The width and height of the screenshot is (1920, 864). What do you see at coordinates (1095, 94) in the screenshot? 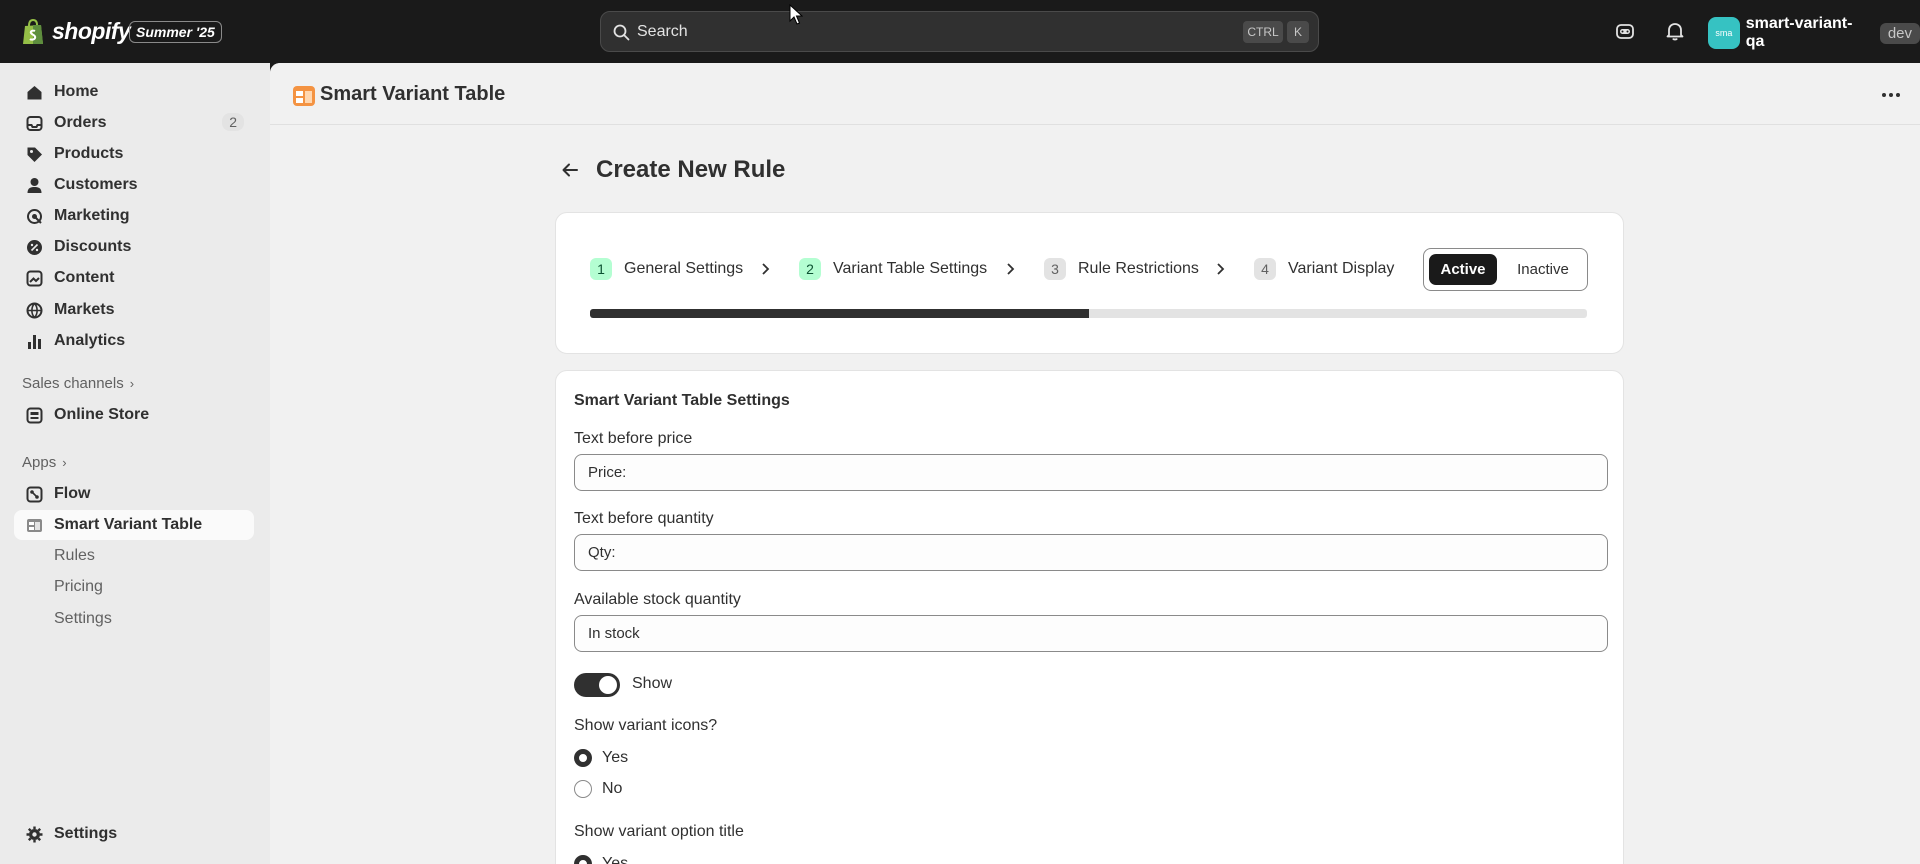
I see `app-title-bar: Smart Variant Table` at bounding box center [1095, 94].